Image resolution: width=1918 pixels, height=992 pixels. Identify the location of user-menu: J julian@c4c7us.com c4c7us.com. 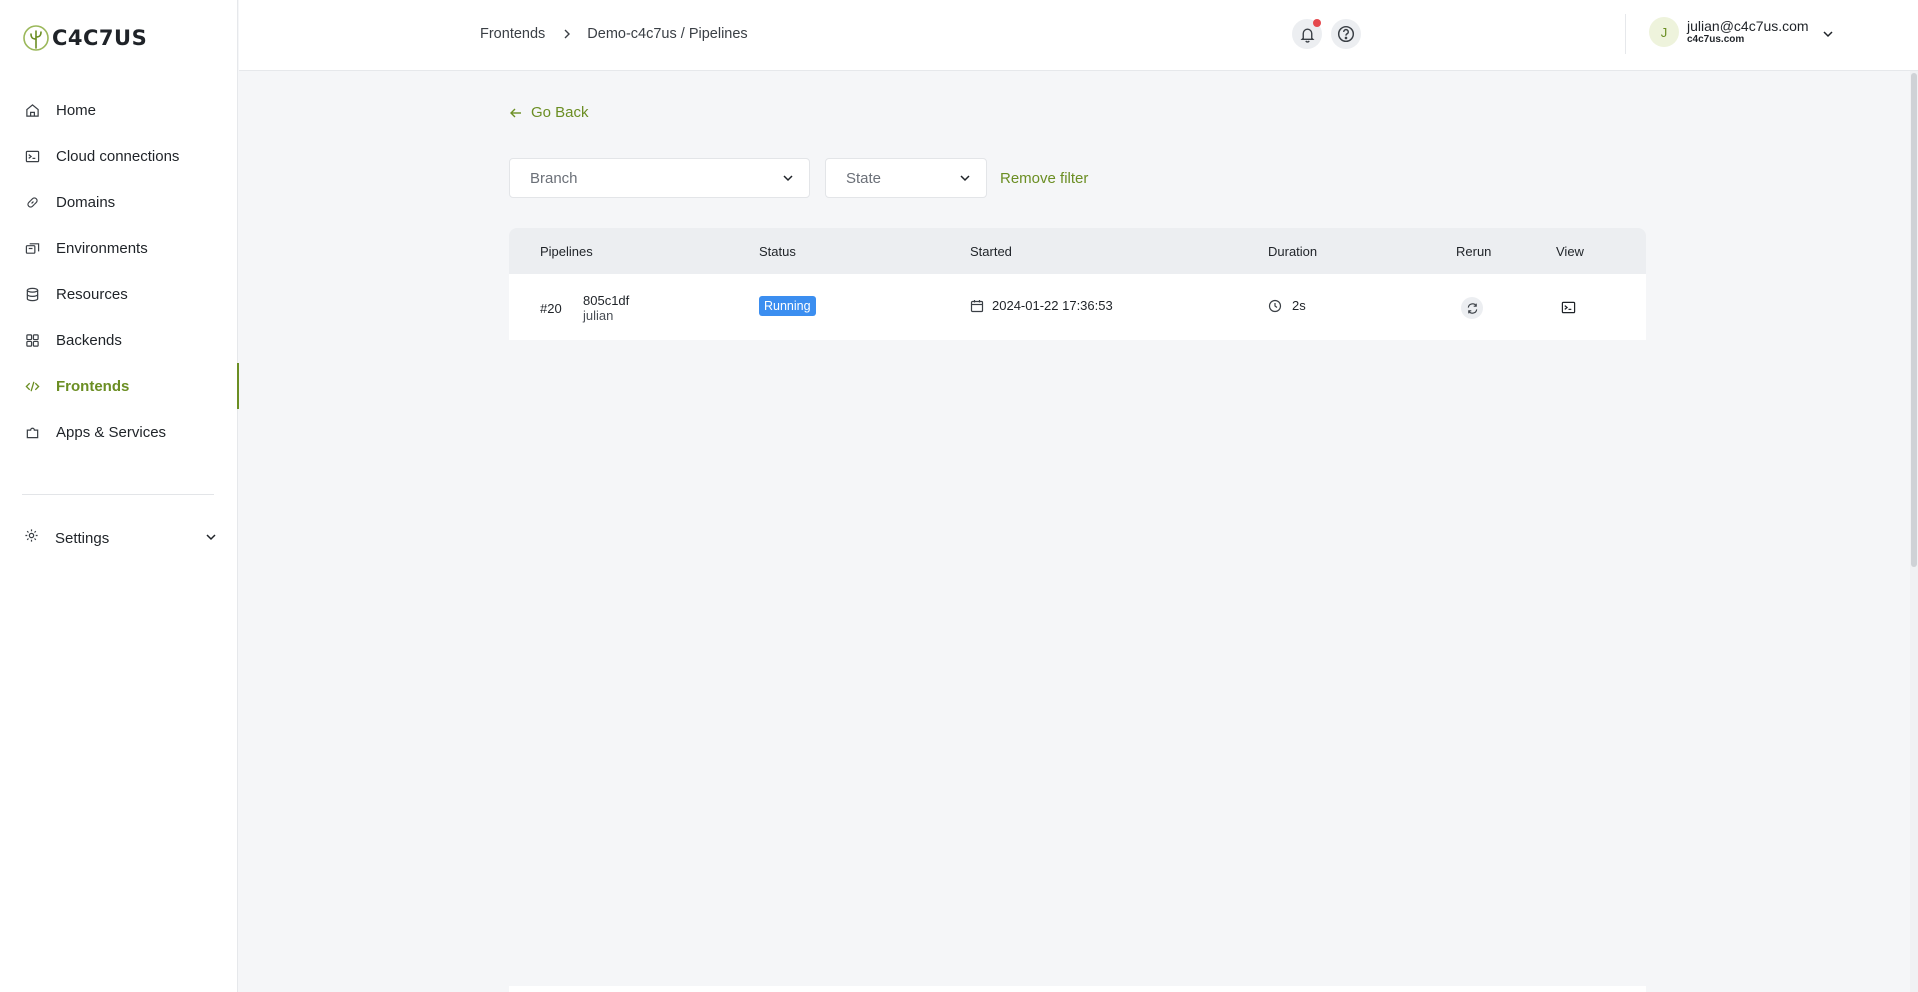
(1742, 32).